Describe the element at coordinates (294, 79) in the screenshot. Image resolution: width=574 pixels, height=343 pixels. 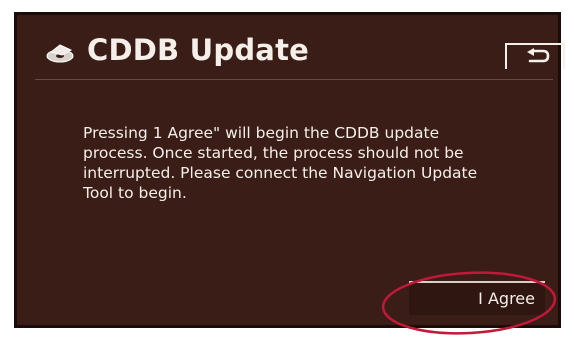
I see `title-divider` at that location.